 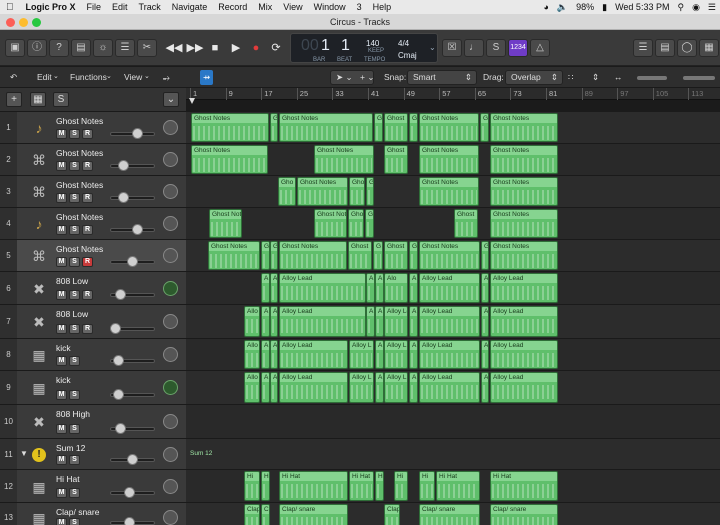 I want to click on midi-region: Gho, so click(x=287, y=191).